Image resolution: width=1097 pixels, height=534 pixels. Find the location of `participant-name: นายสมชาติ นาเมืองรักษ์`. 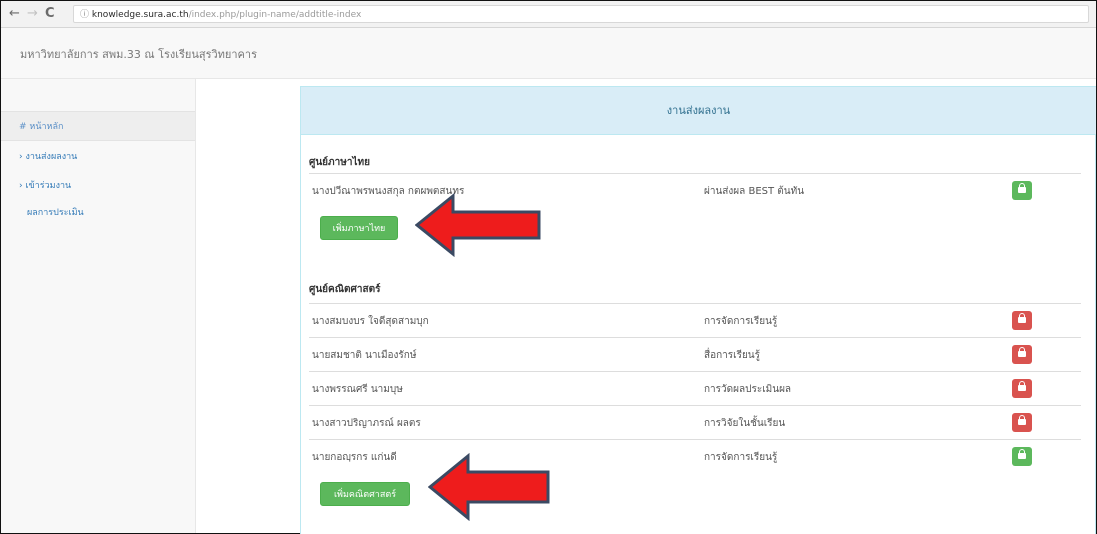

participant-name: นายสมชาติ นาเมืองรักษ์ is located at coordinates (364, 355).